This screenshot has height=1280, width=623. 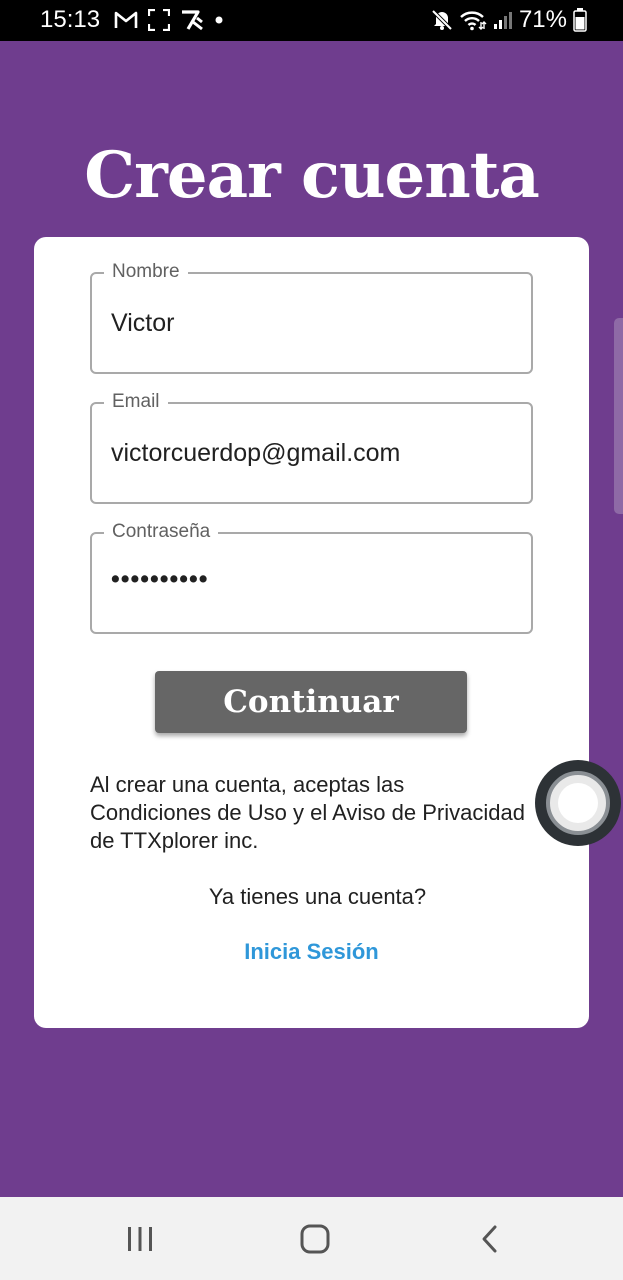 What do you see at coordinates (618, 416) in the screenshot?
I see `edge-panel-handle` at bounding box center [618, 416].